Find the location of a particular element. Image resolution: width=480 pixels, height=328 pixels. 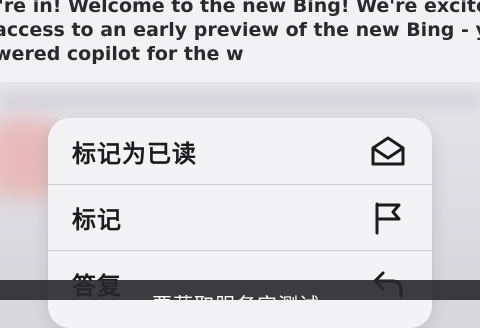

envelope-open-icon is located at coordinates (388, 151).